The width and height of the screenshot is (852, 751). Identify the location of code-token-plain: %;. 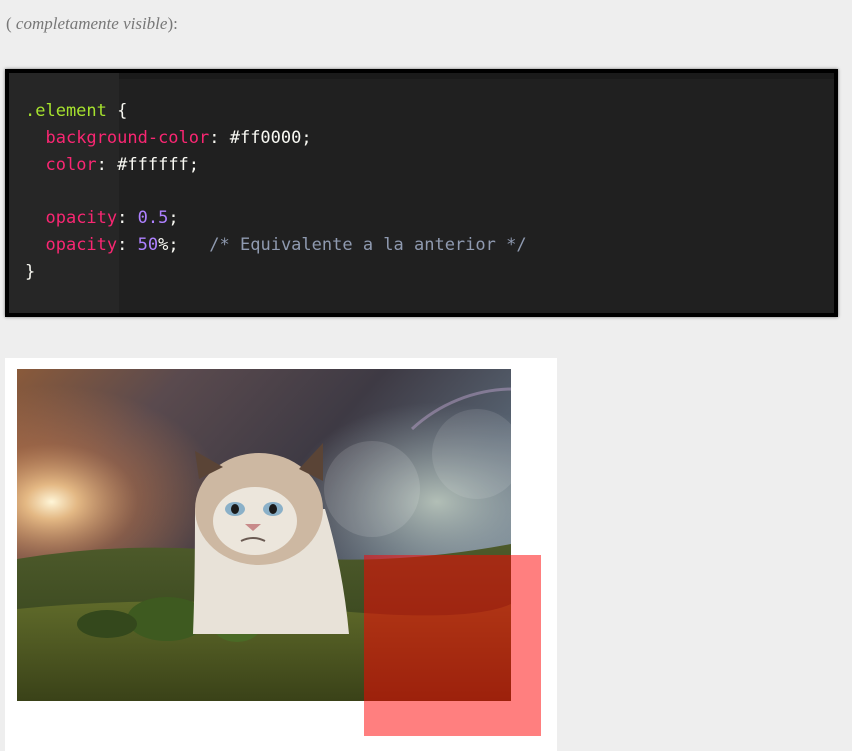
(184, 244).